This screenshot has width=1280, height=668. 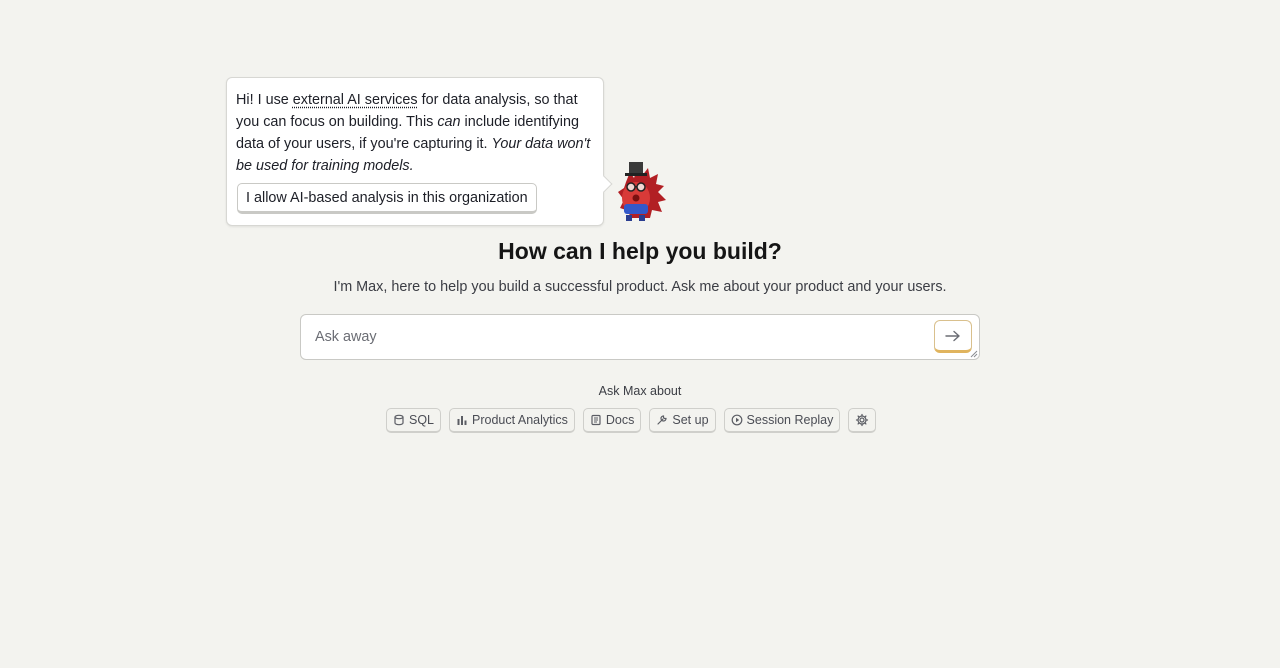 What do you see at coordinates (604, 184) in the screenshot?
I see `popover-arrow` at bounding box center [604, 184].